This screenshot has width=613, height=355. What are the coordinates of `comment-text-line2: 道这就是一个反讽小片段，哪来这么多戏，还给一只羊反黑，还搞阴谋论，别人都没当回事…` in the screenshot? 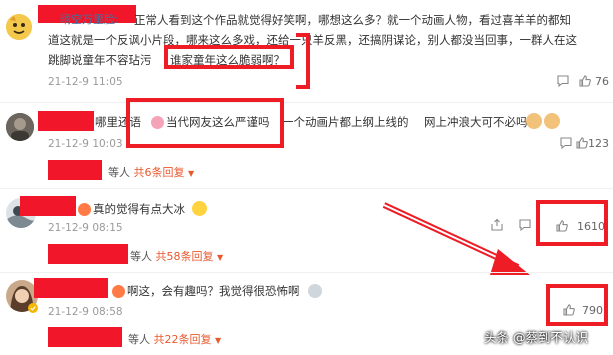 It's located at (312, 40).